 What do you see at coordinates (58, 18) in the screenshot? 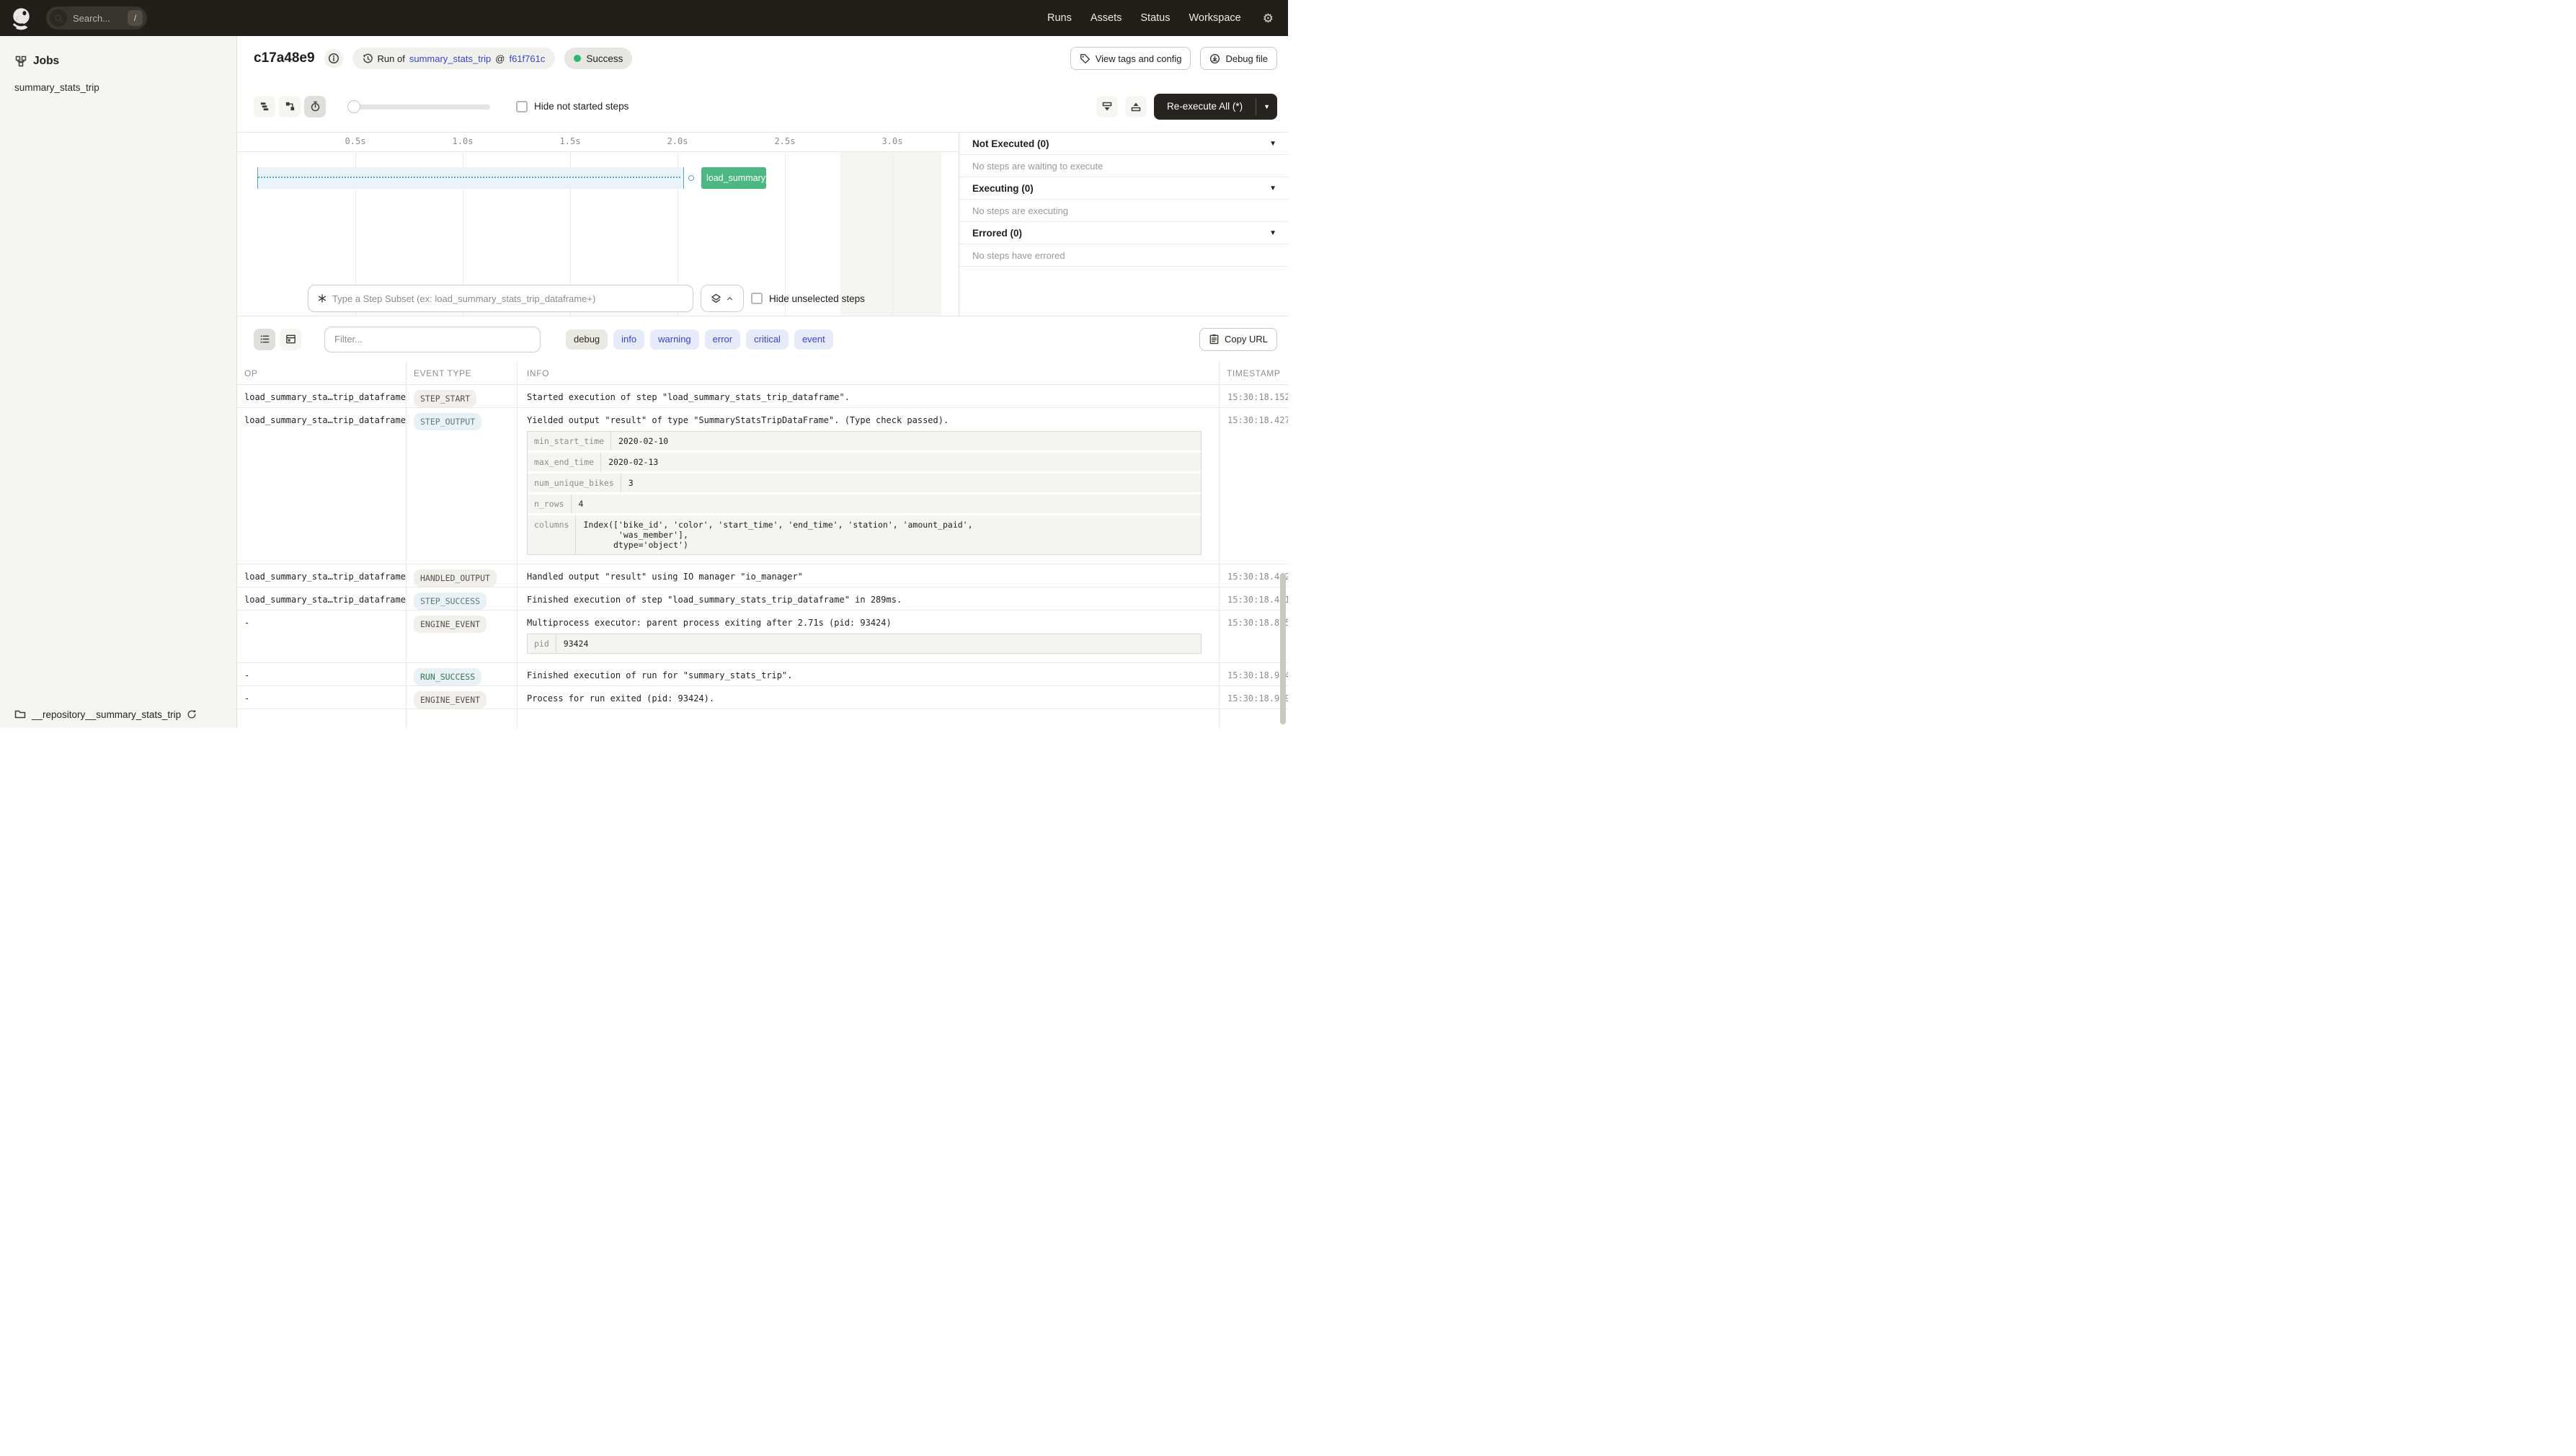
I see `search-icon` at bounding box center [58, 18].